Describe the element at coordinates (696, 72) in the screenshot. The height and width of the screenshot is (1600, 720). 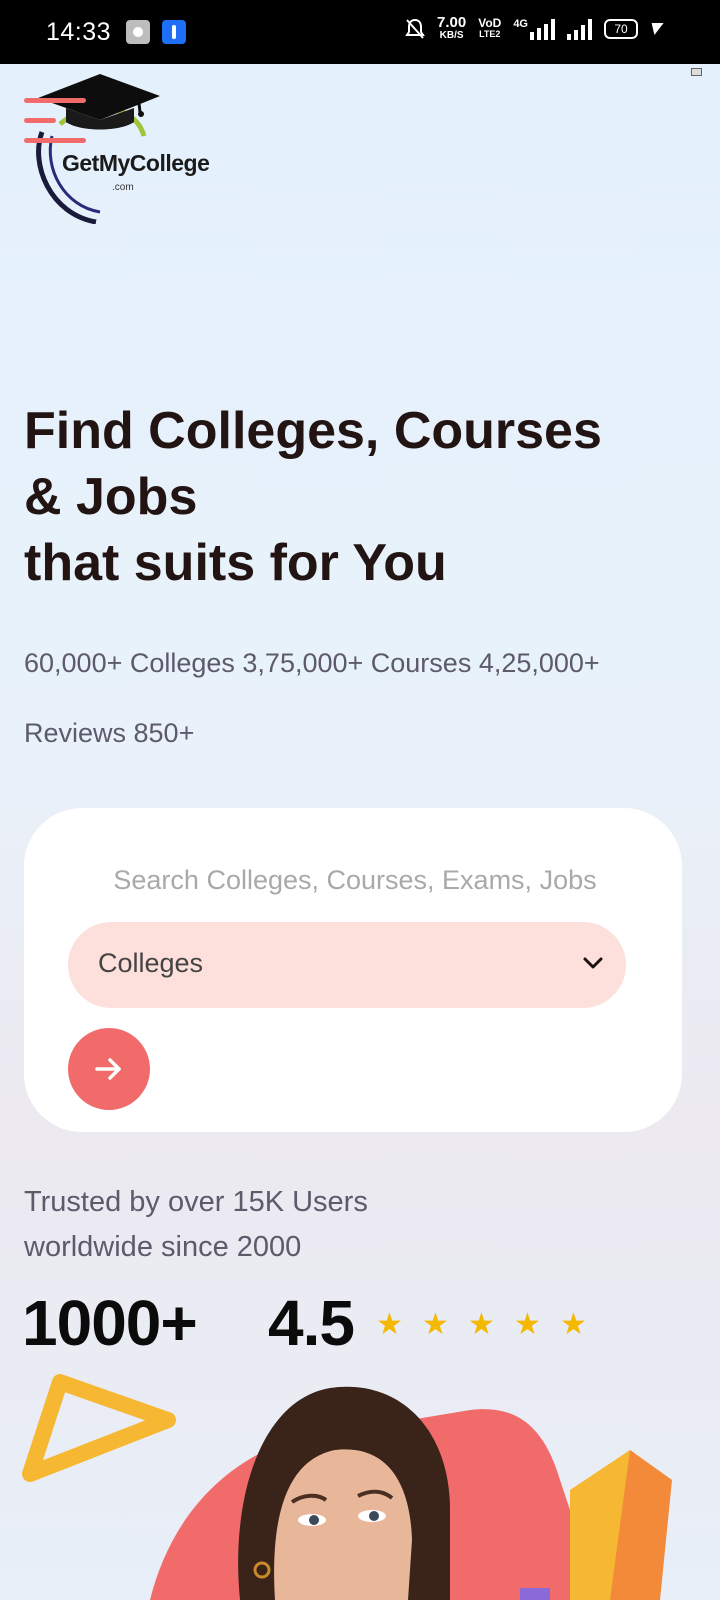
I see `screen-indicator-icon` at that location.